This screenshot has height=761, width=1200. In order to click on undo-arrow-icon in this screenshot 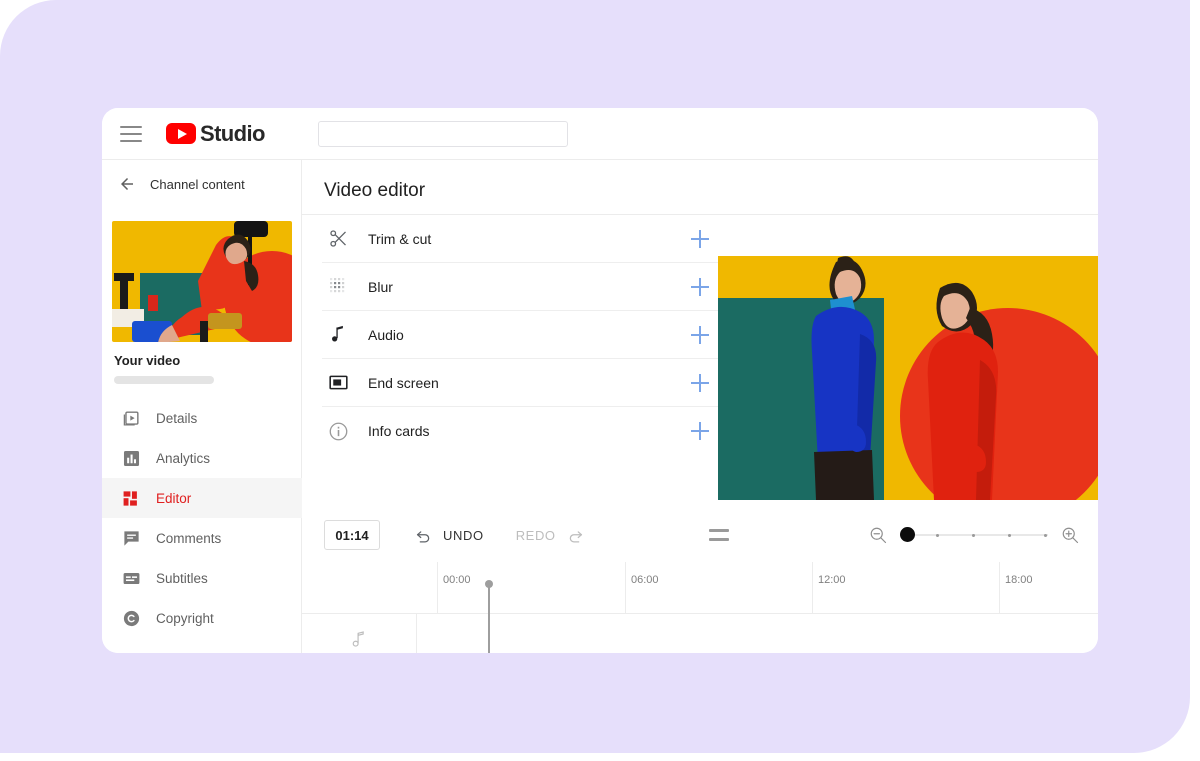, I will do `click(428, 535)`.